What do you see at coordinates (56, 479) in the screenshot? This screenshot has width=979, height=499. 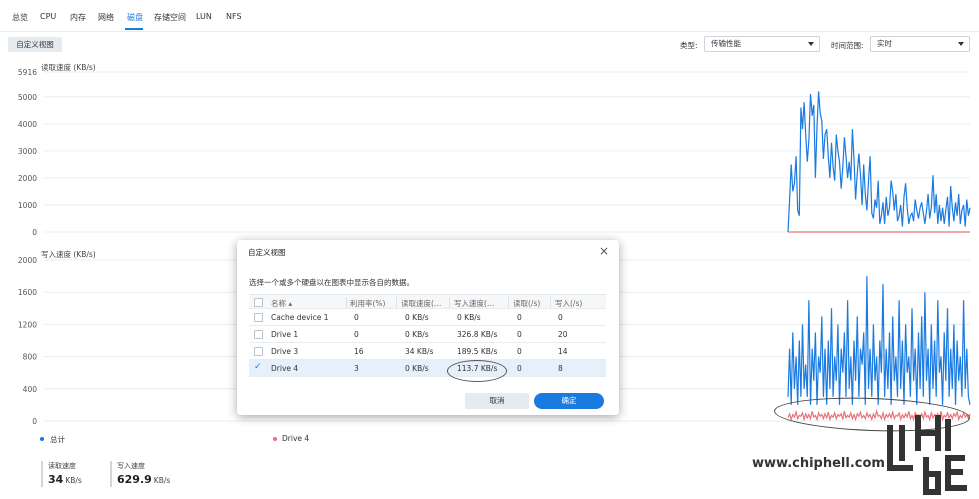 I see `read-speed-stat-value: 34` at bounding box center [56, 479].